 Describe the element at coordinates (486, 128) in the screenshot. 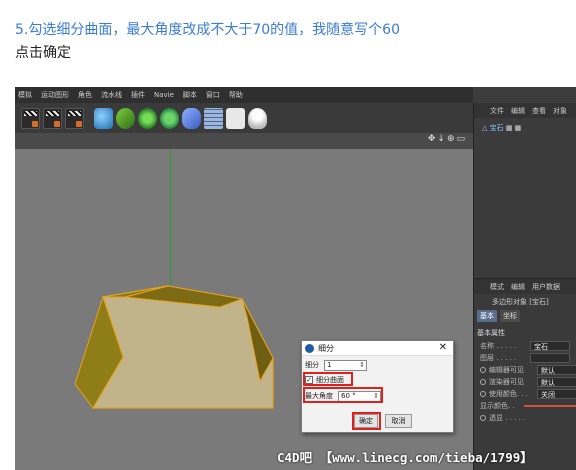

I see `polygon-object-icon: △` at that location.